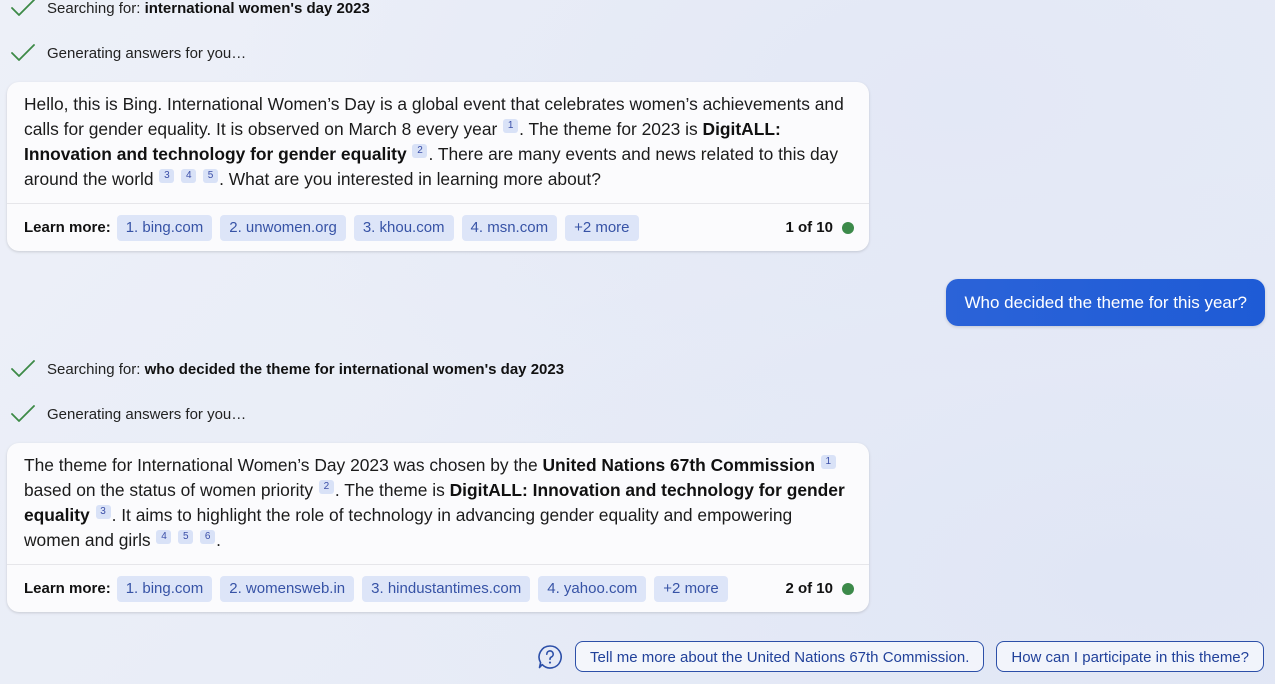 The width and height of the screenshot is (1275, 684). Describe the element at coordinates (592, 588) in the screenshot. I see `source-chip: 4. yahoo.com` at that location.